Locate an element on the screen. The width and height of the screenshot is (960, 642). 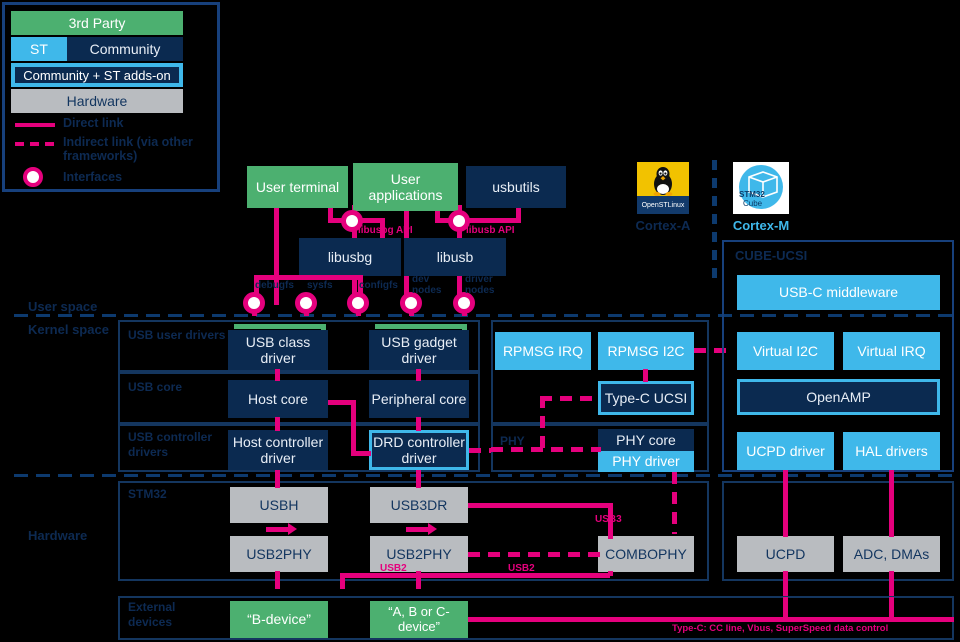
block-usbc-middleware: USB-C middleware is located at coordinates (838, 292).